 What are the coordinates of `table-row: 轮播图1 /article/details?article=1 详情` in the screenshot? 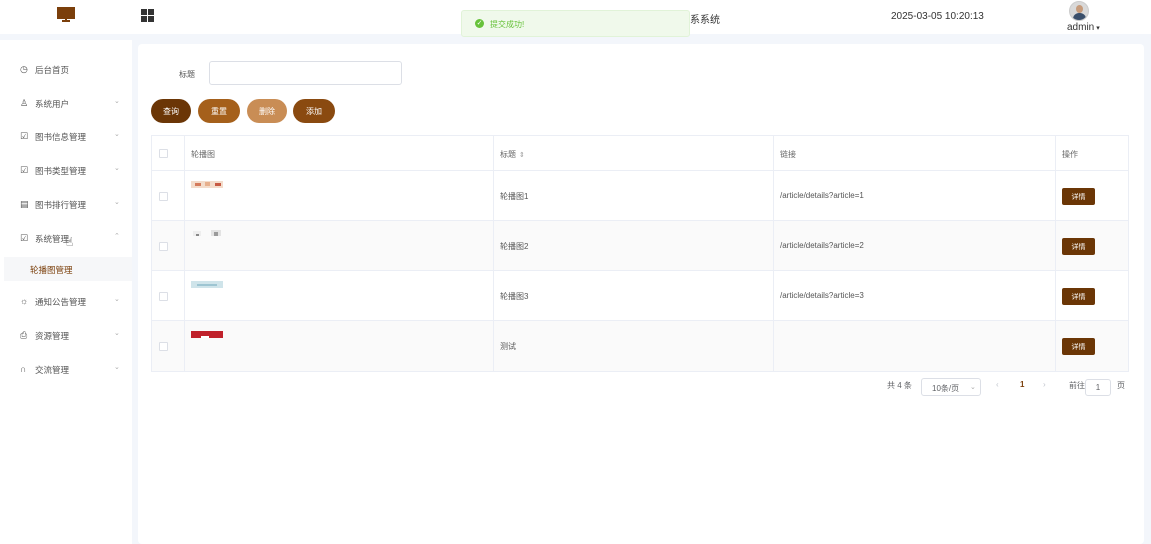 It's located at (640, 196).